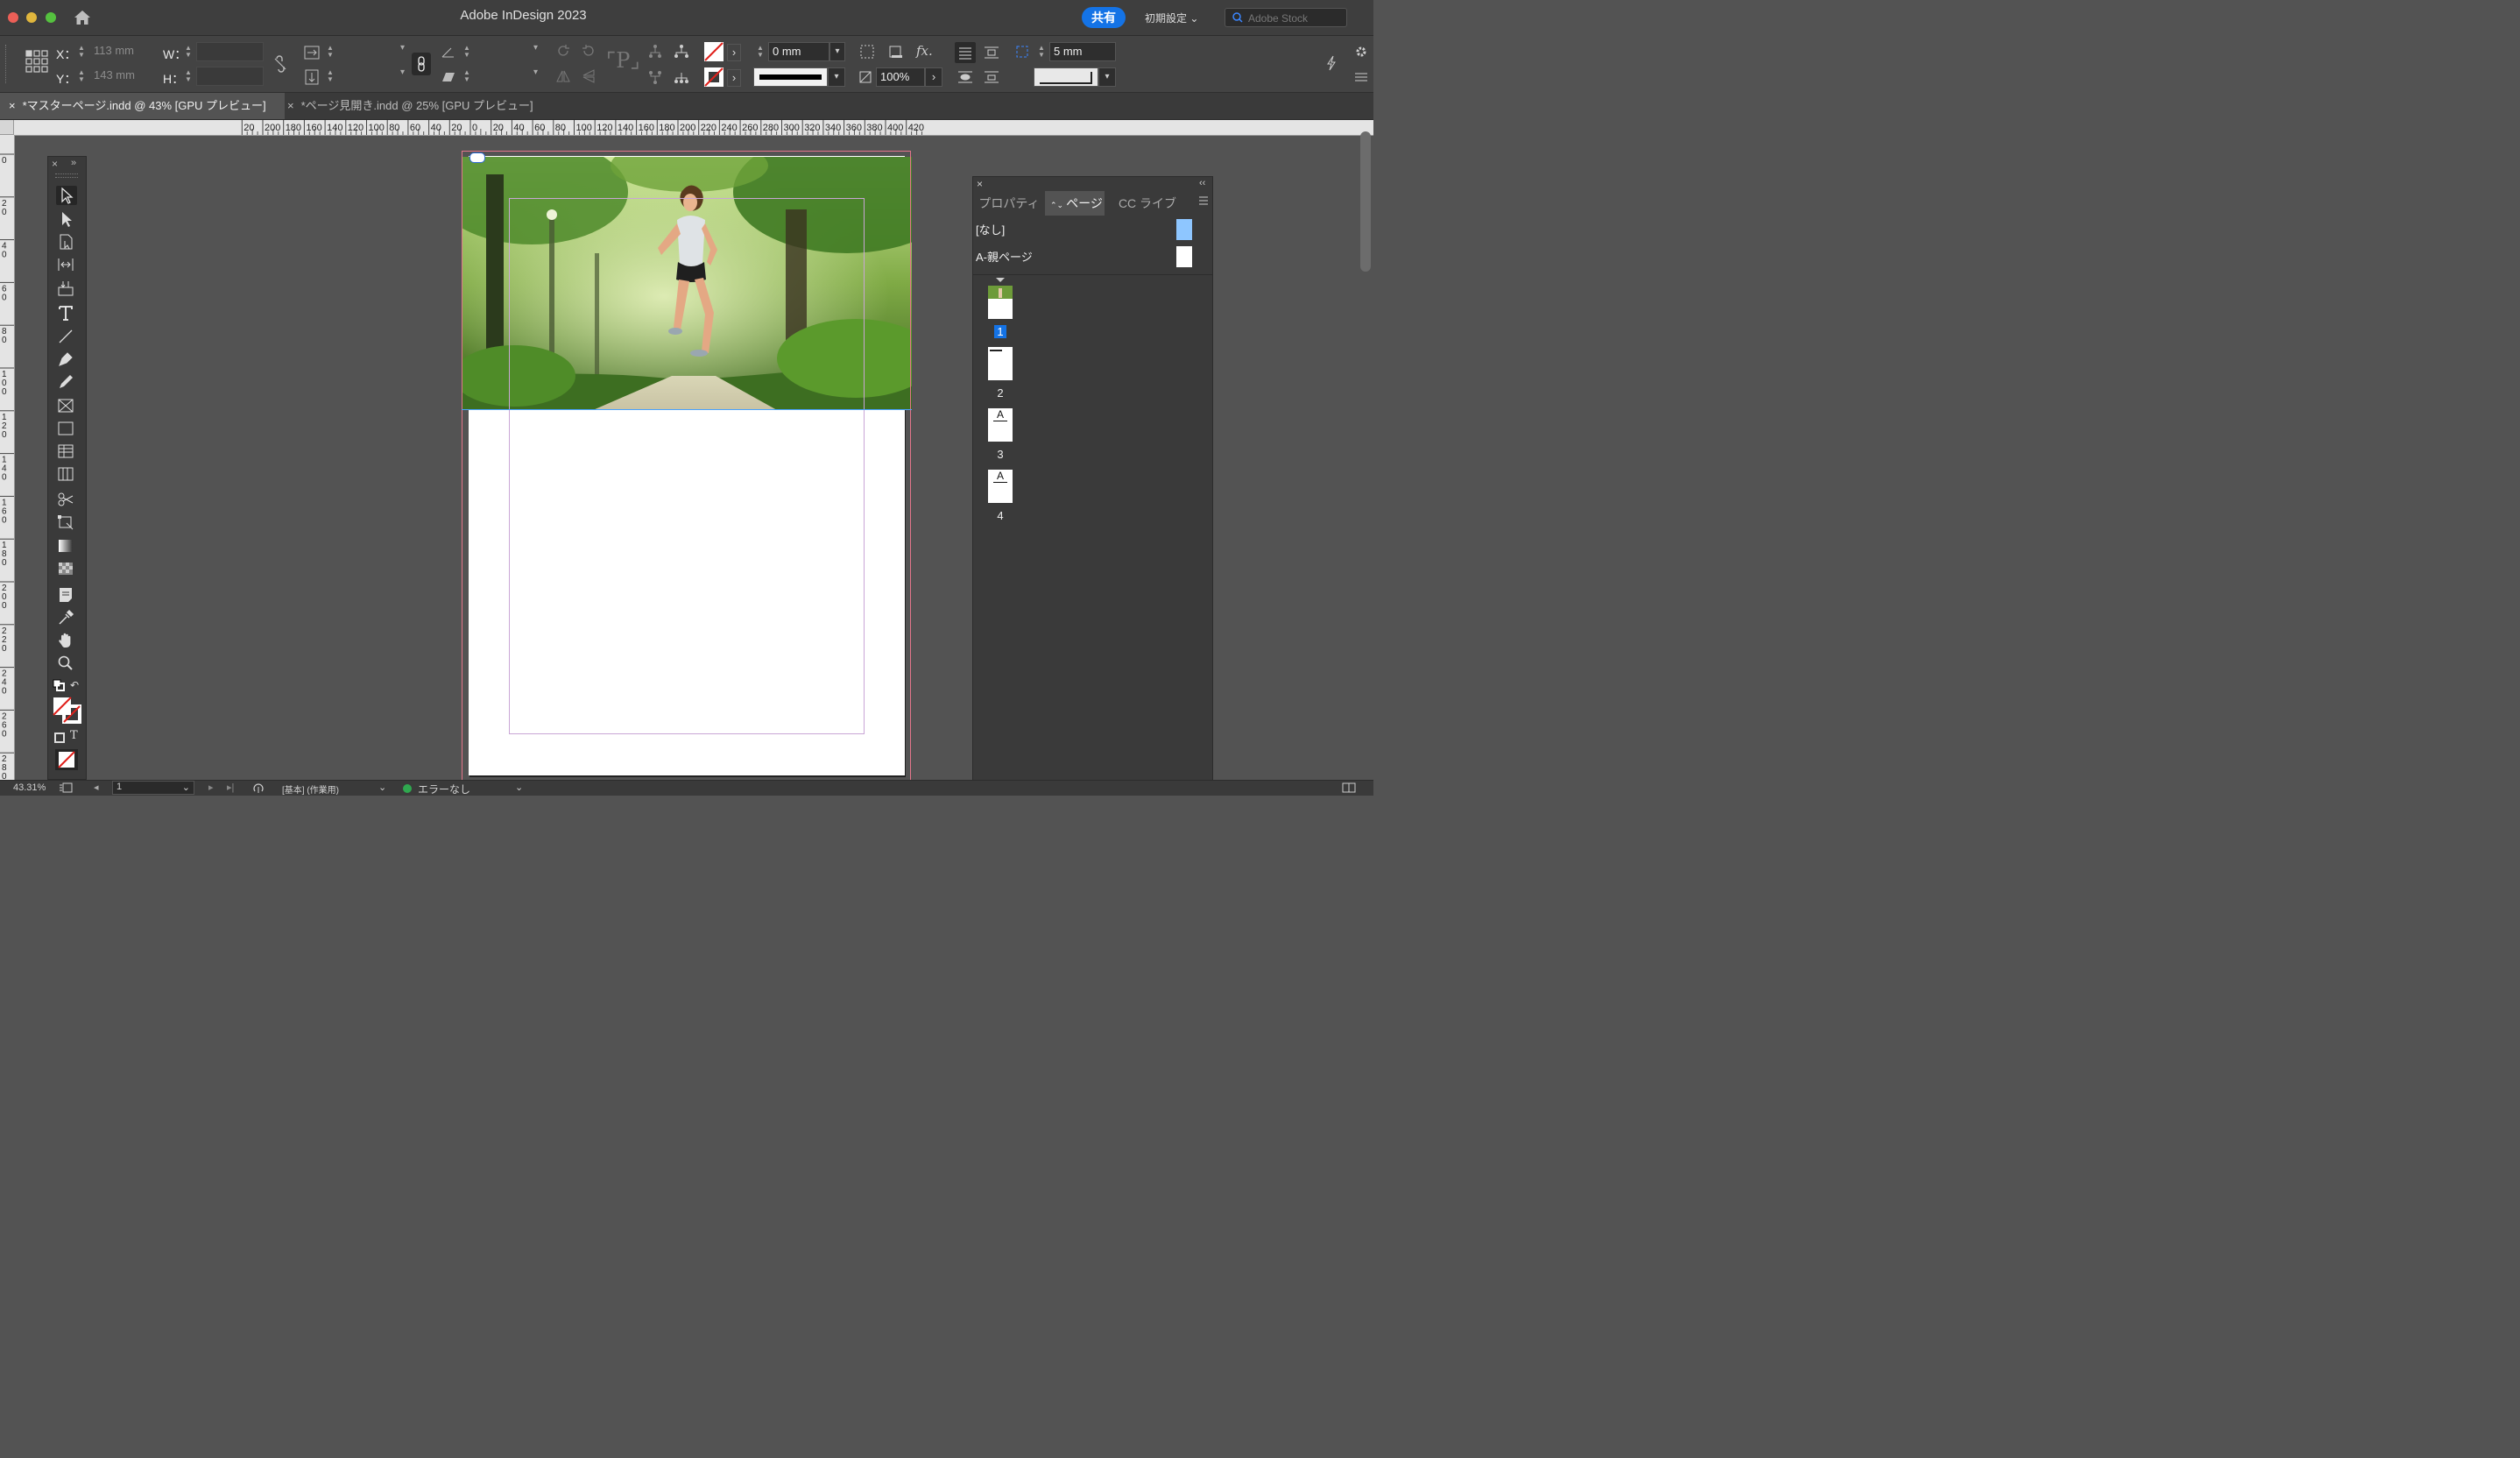  Describe the element at coordinates (900, 77) in the screenshot. I see `opacity-field: 100%` at that location.